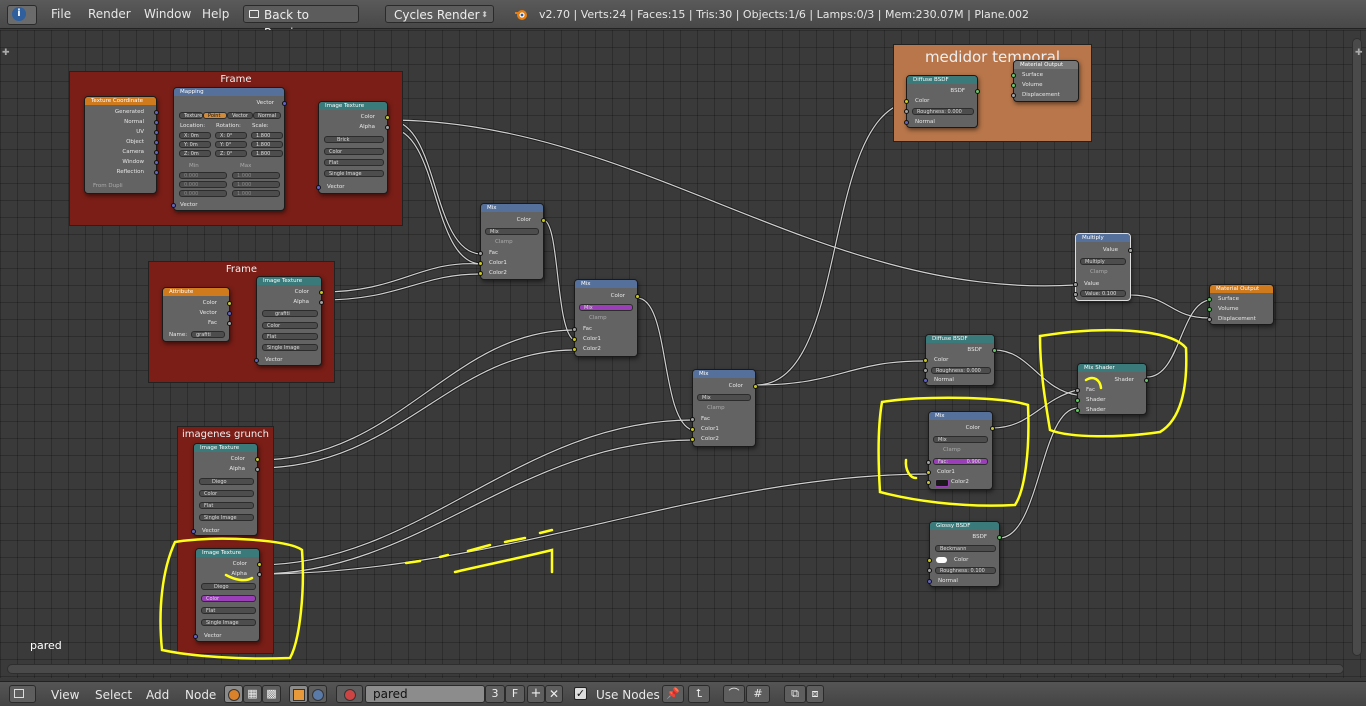 The image size is (1366, 706). Describe the element at coordinates (228, 586) in the screenshot. I see `image-selector: Diego` at that location.